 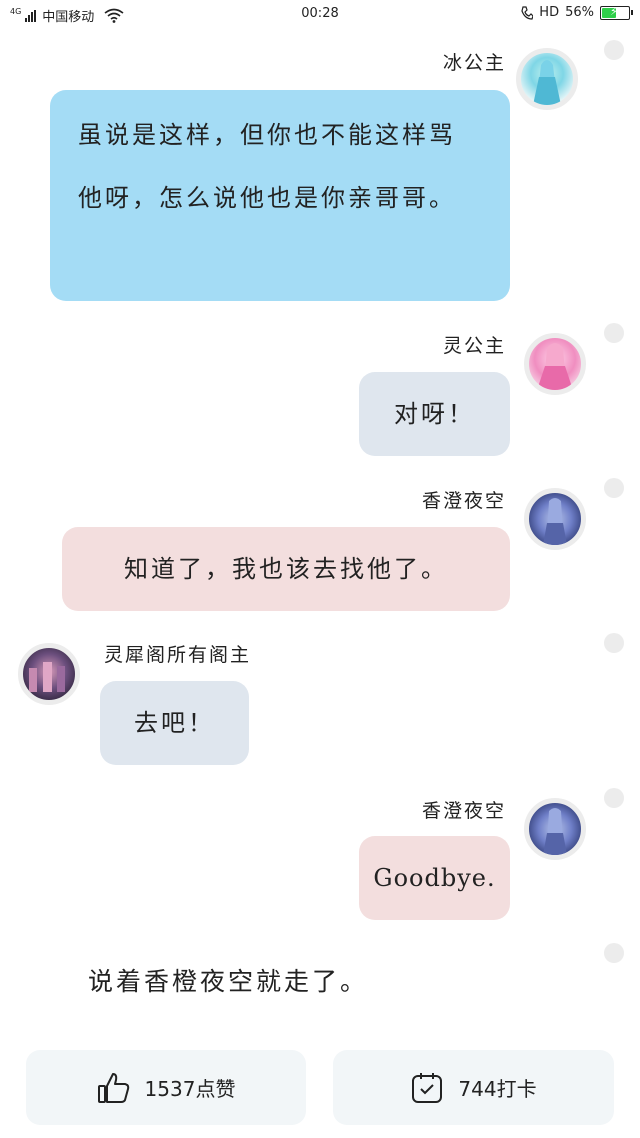 I want to click on battery-icon: ⚡, so click(x=616, y=12).